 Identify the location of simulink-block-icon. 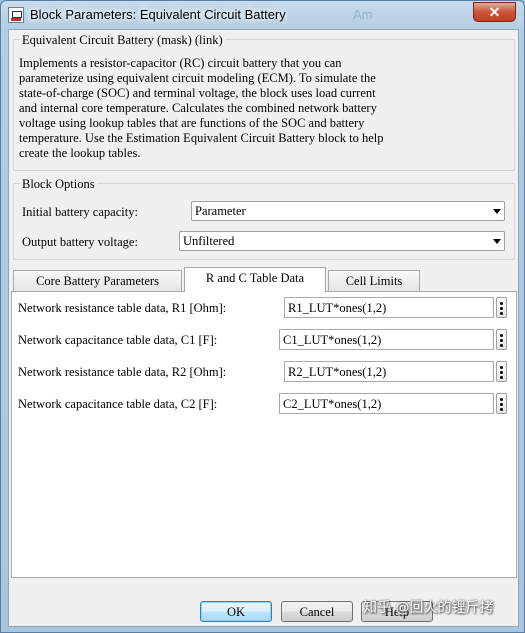
(16, 15).